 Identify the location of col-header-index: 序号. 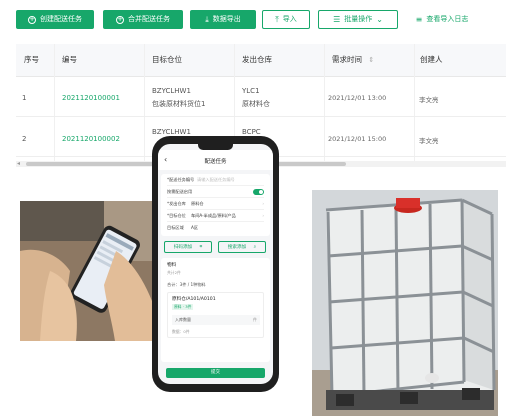
(31, 59).